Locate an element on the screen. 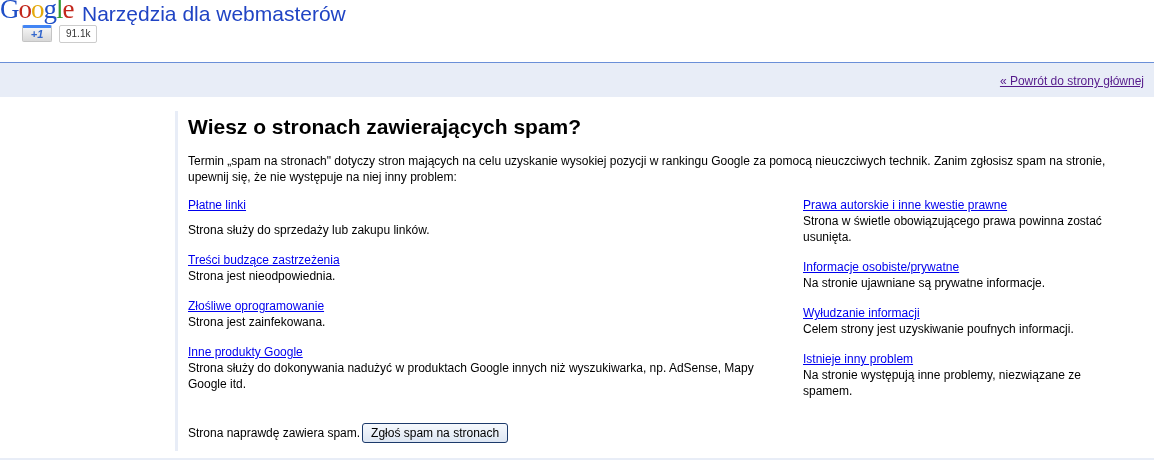  report-spam-button: Zgłoś spam na stronach is located at coordinates (435, 433).